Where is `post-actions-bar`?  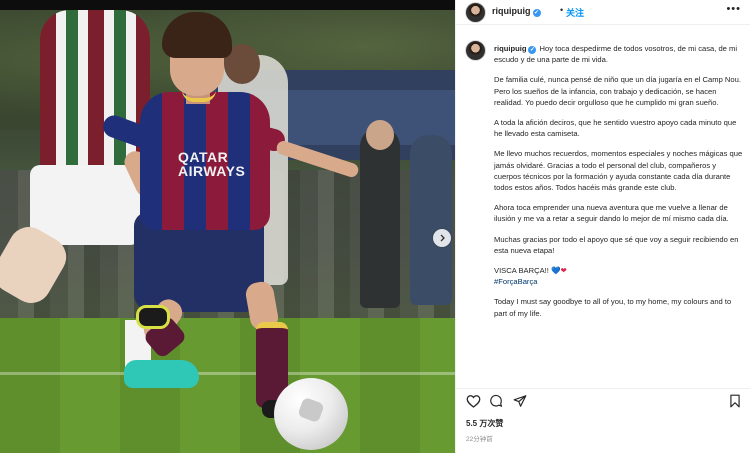 post-actions-bar is located at coordinates (603, 400).